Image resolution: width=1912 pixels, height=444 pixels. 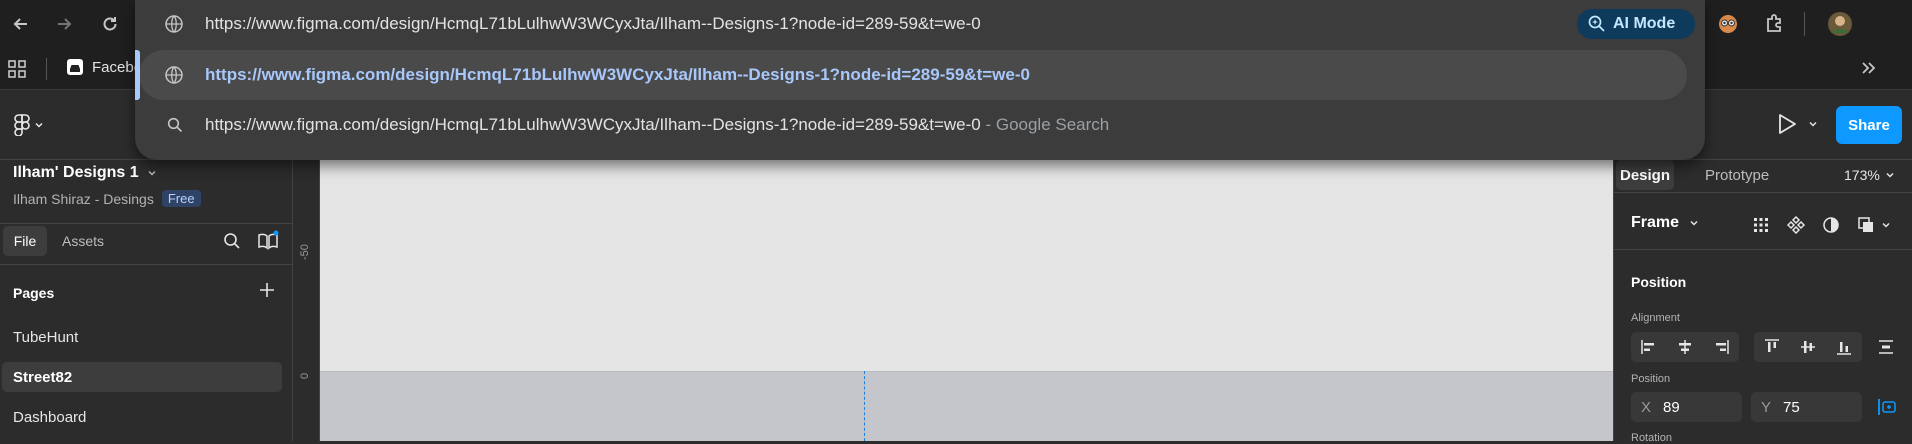 I want to click on search-button, so click(x=232, y=241).